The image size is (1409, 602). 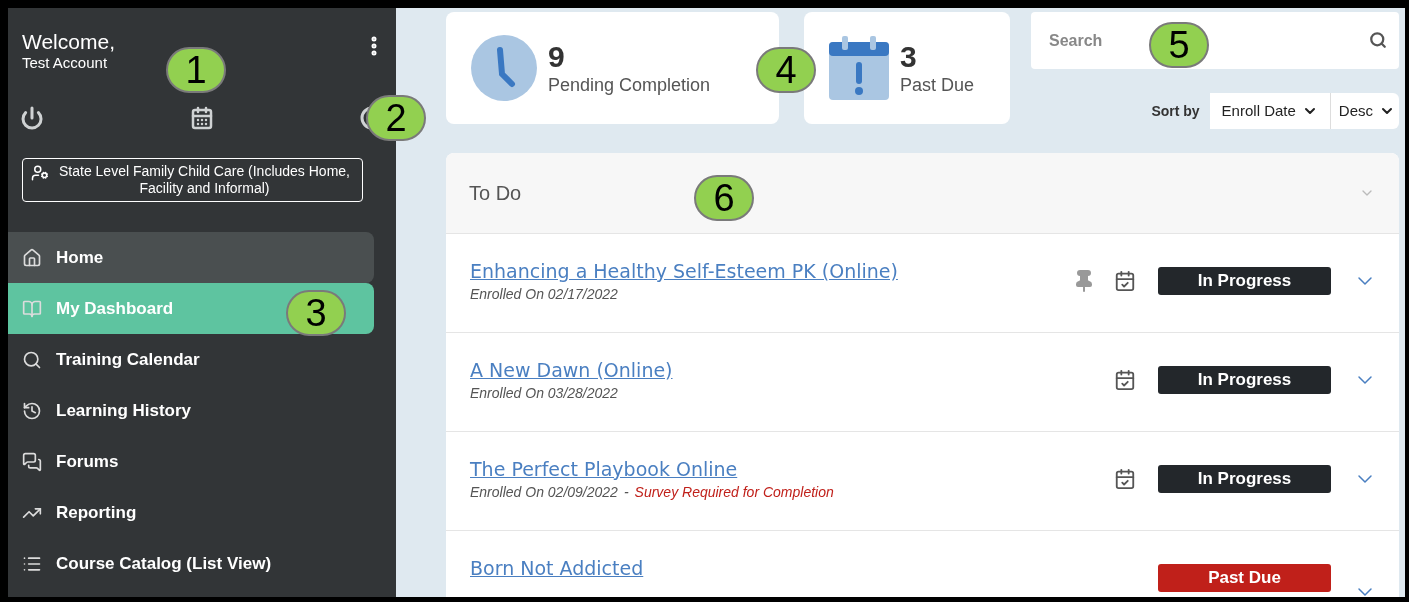 I want to click on role-label: State Level Family Child Care (Includes Home, Facility and Informal), so click(x=204, y=180).